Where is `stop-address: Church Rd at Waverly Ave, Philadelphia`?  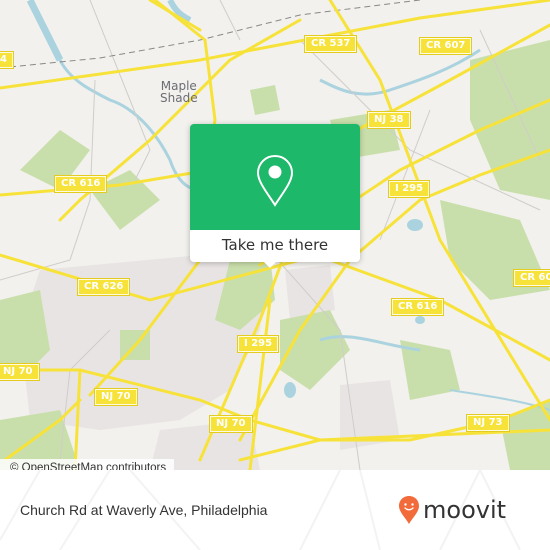 stop-address: Church Rd at Waverly Ave, Philadelphia is located at coordinates (144, 510).